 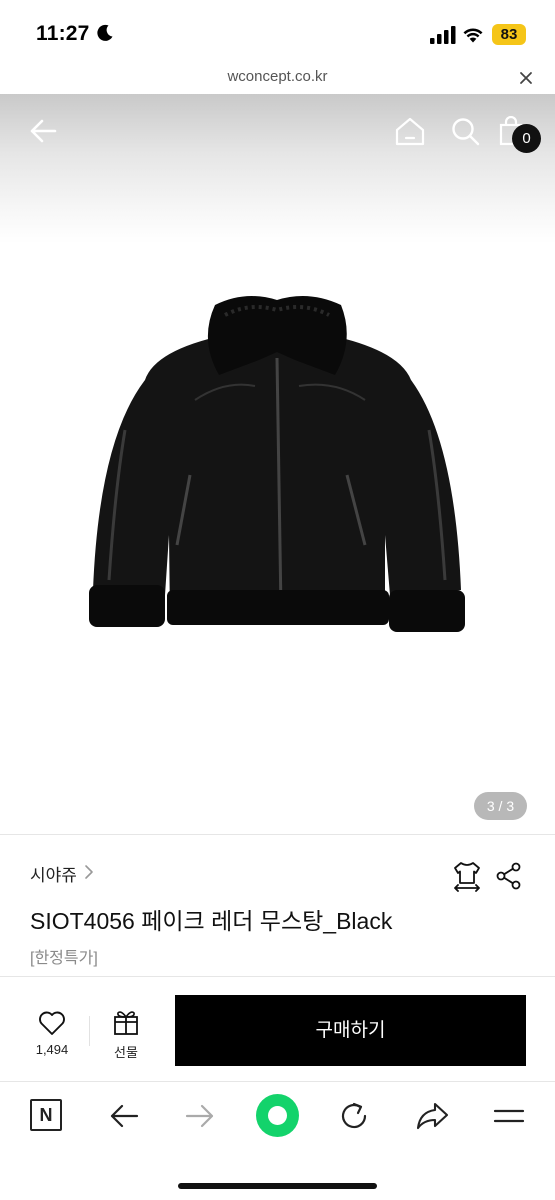 I want to click on gallery-page-indicator: 3 / 3, so click(x=500, y=806).